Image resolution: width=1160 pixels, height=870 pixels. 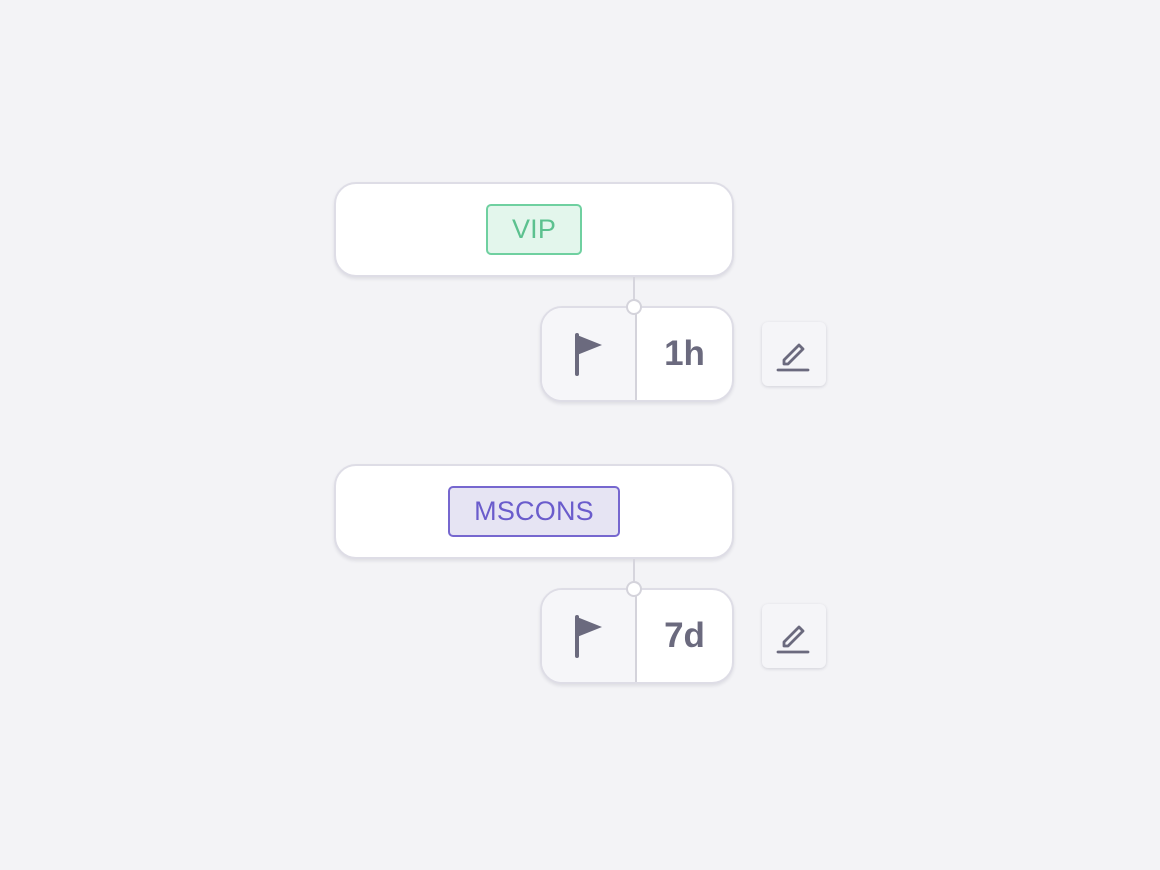 I want to click on tag-card: MSCONS, so click(x=534, y=511).